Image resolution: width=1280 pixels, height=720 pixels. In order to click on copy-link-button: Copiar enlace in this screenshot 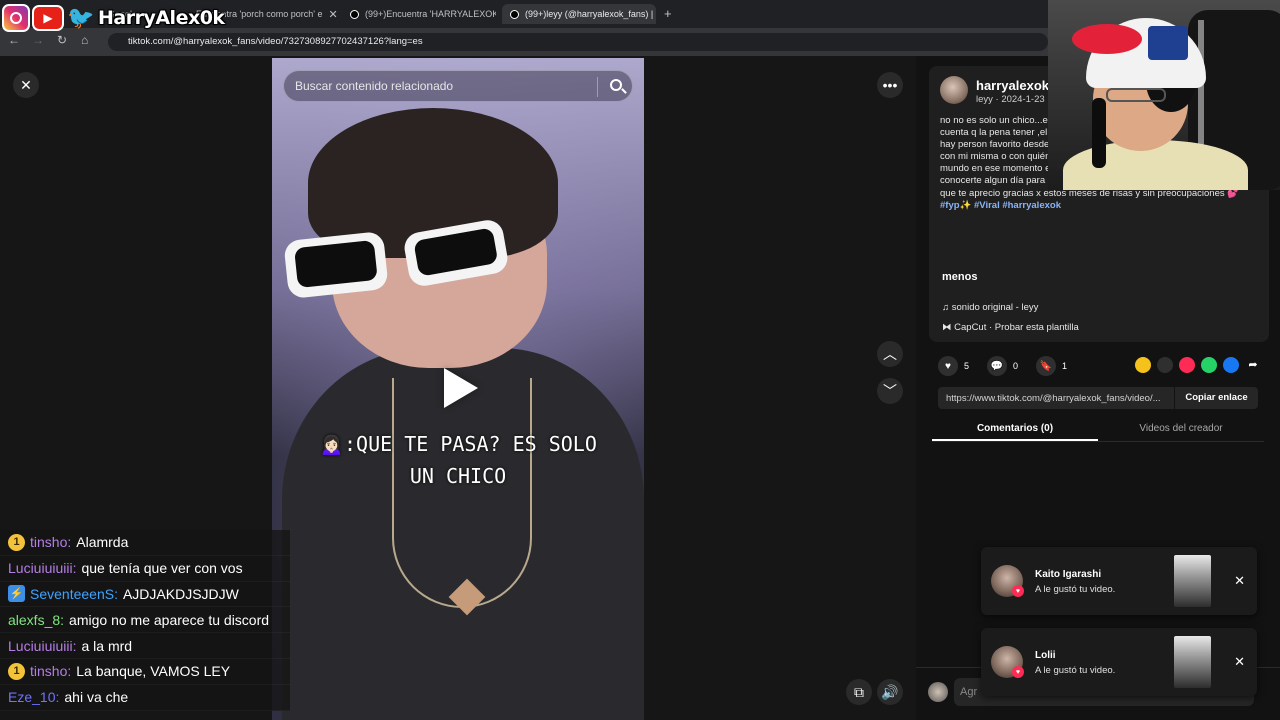, I will do `click(1216, 398)`.